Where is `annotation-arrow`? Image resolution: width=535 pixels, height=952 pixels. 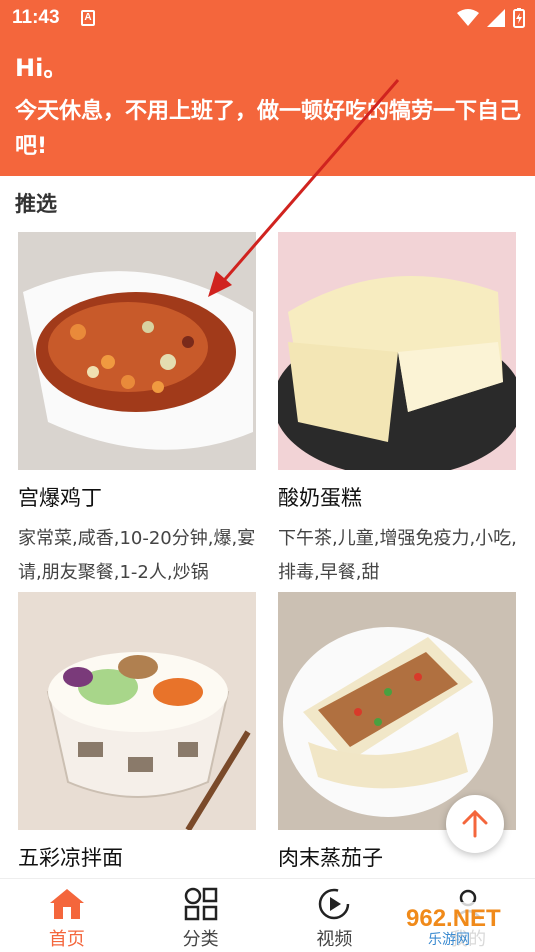 annotation-arrow is located at coordinates (304, 188).